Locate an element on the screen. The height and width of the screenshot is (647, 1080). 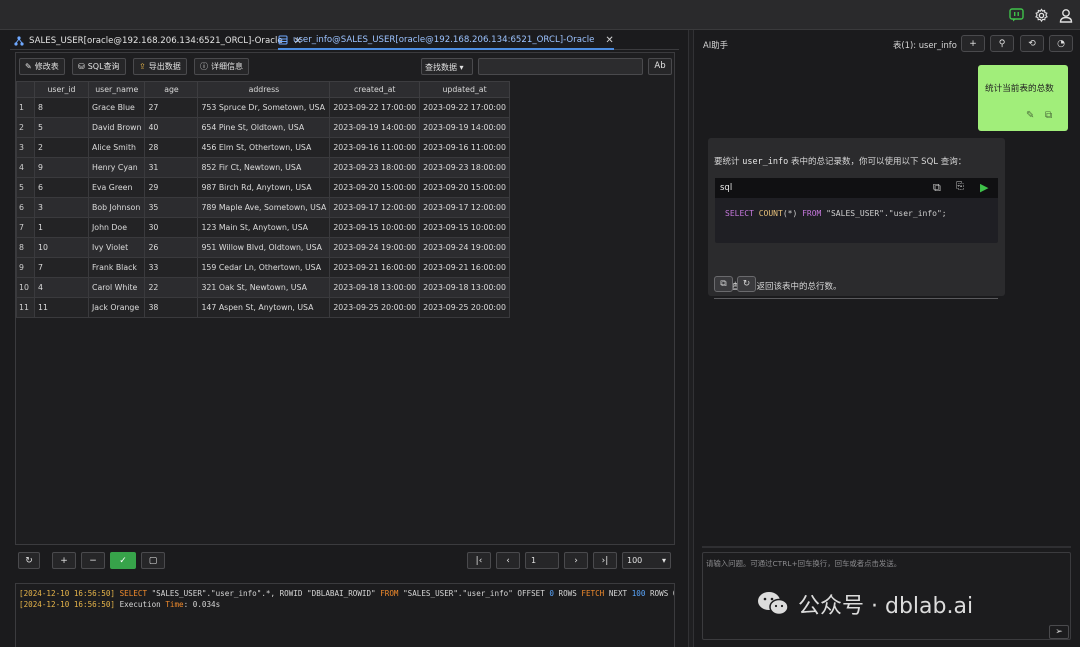
column-header: updated_at is located at coordinates (464, 89).